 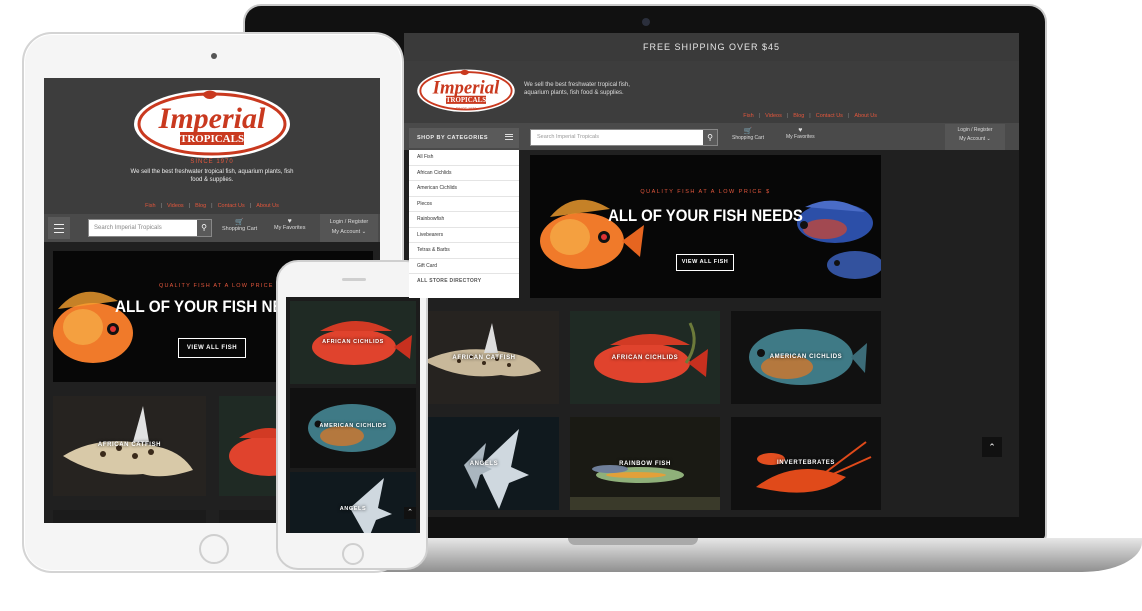 I want to click on category-plecos: Plecos, so click(x=464, y=204).